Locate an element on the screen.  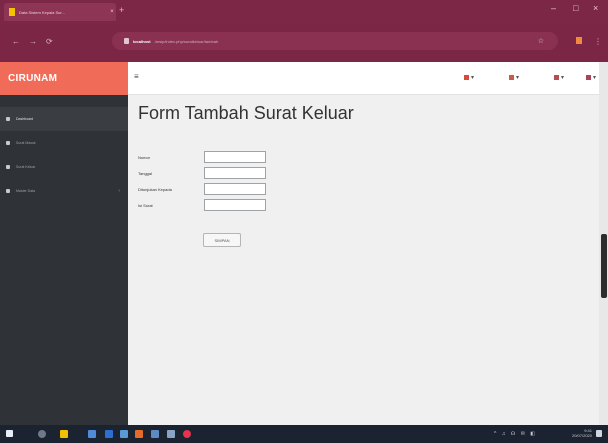
user-dropdown: ▾ is located at coordinates (591, 77).